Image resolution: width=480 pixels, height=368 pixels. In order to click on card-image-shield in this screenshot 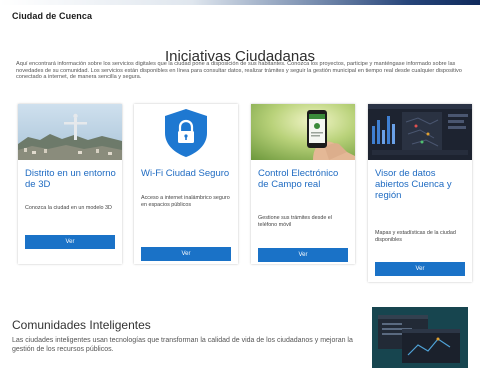, I will do `click(186, 132)`.